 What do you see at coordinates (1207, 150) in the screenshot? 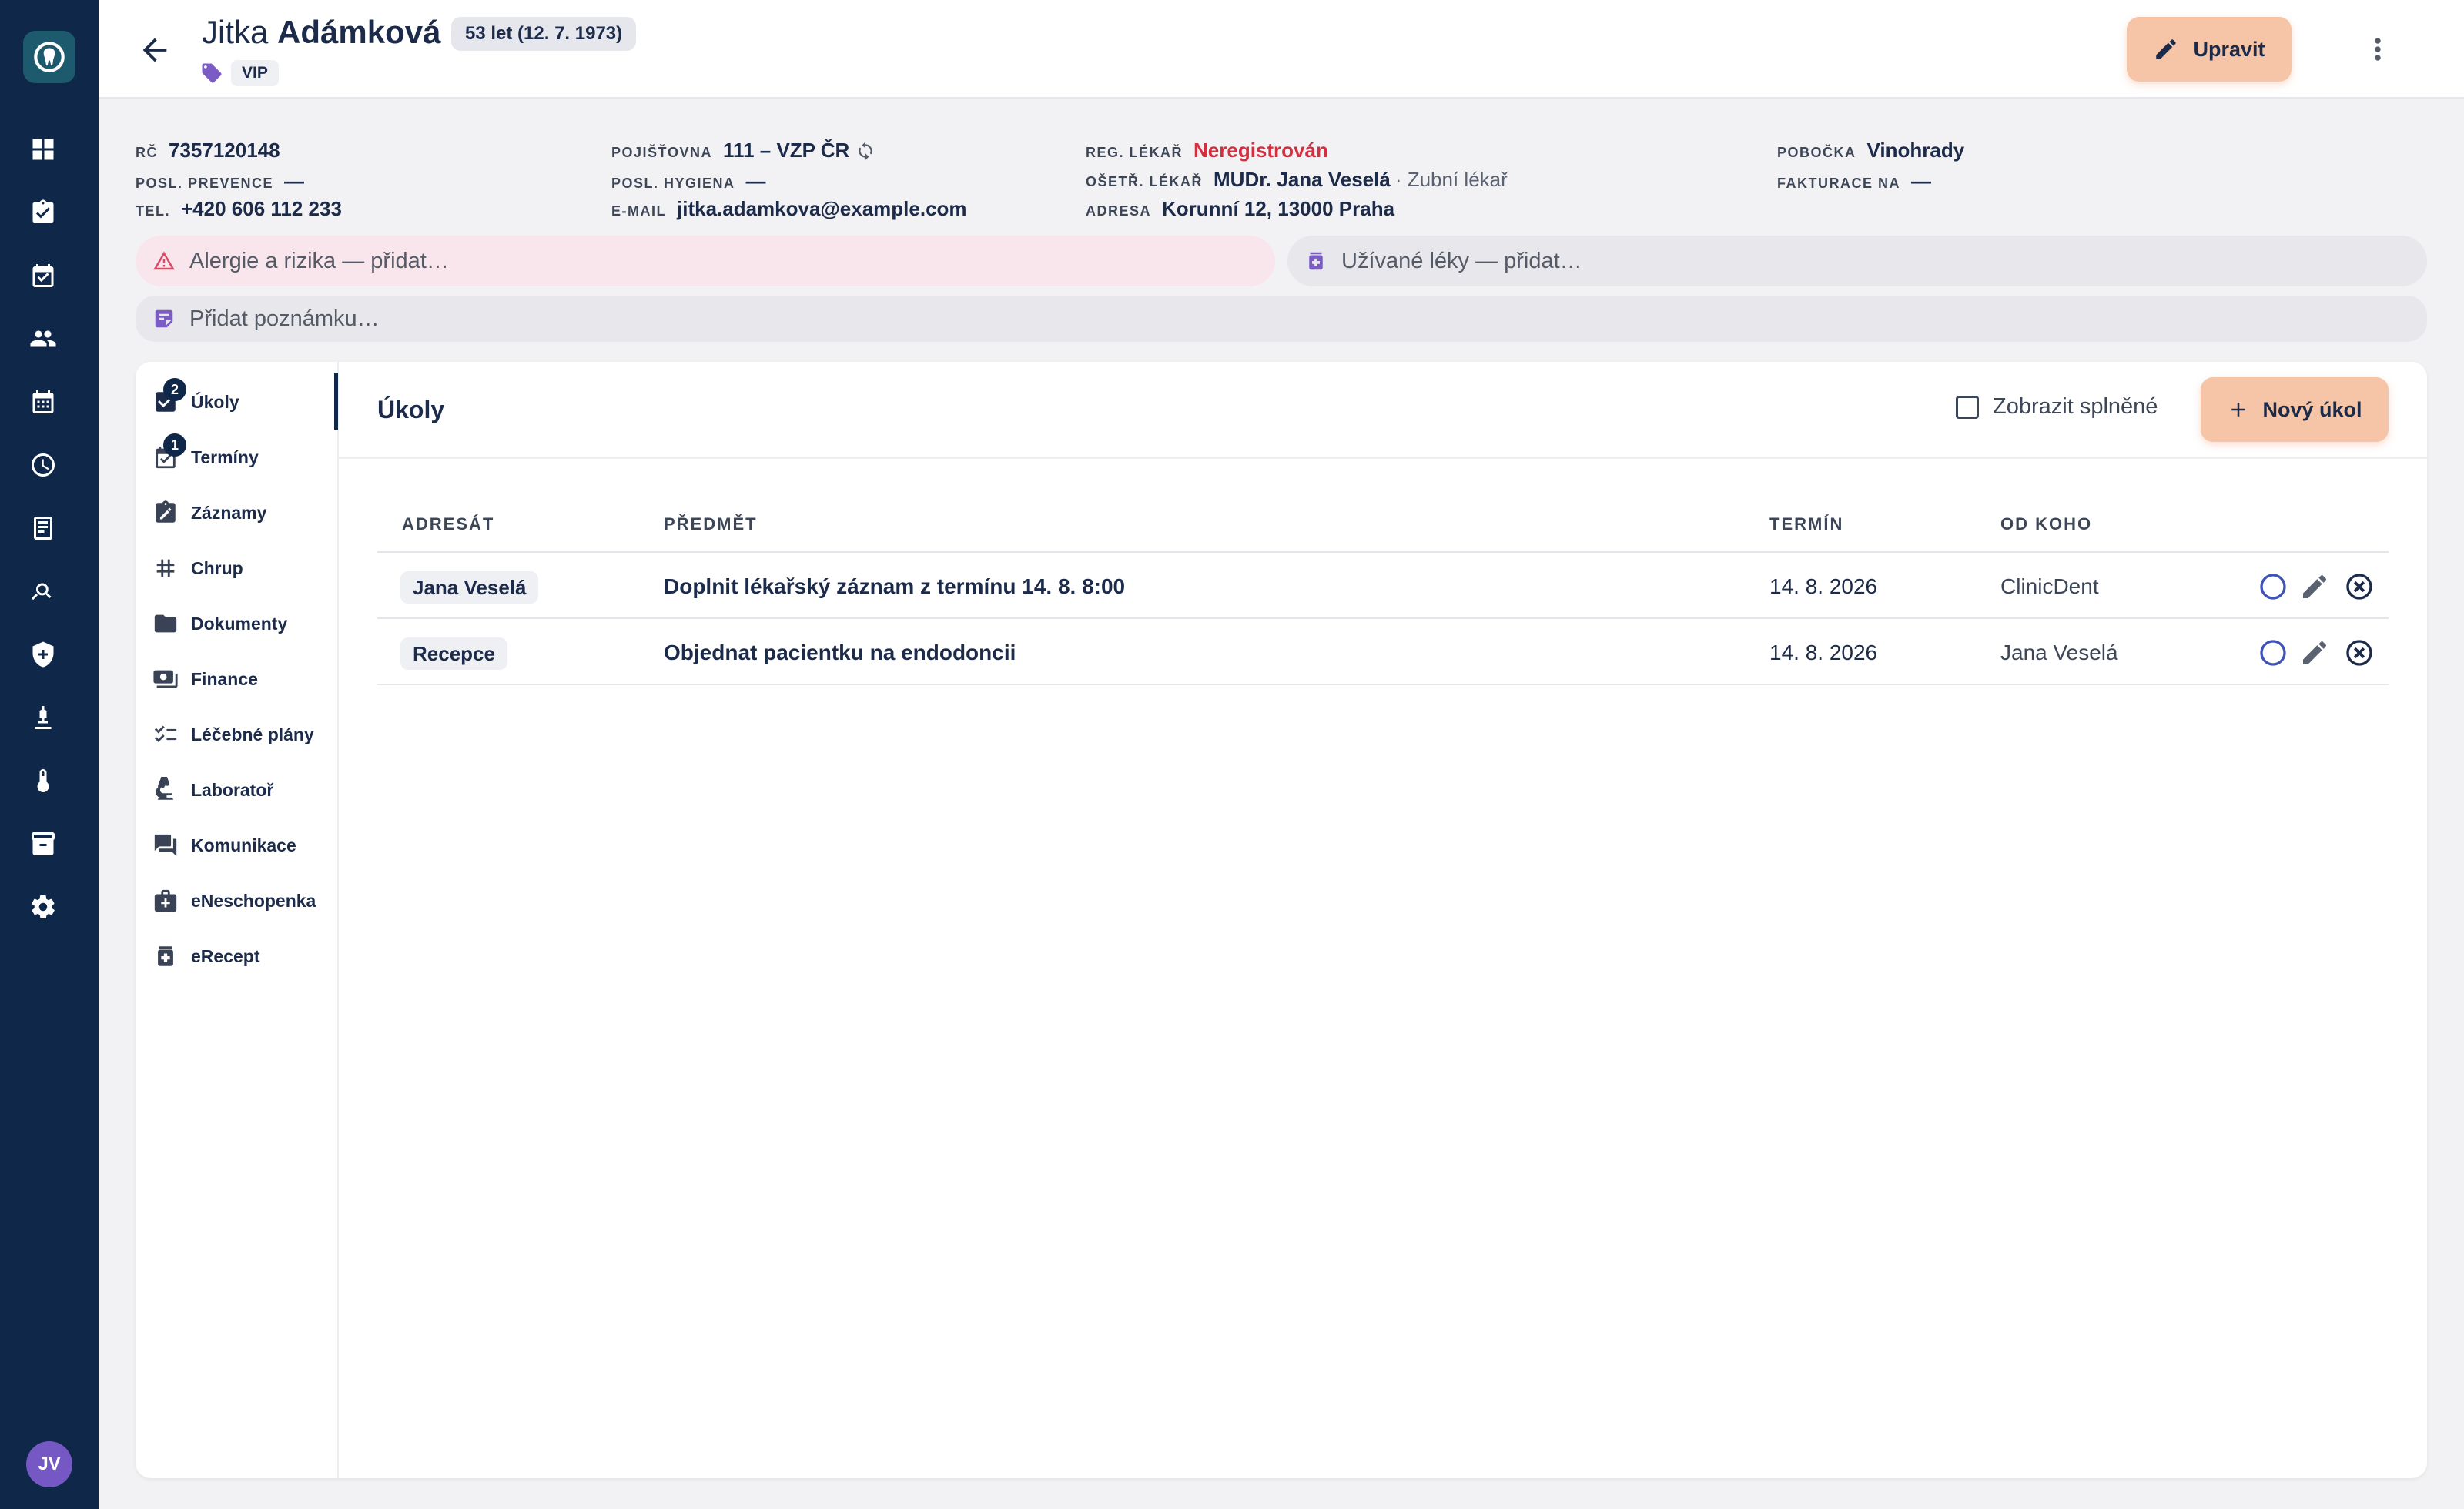
I see `reg-doctor-field: REG. LÉKAŘ Neregistrován` at bounding box center [1207, 150].